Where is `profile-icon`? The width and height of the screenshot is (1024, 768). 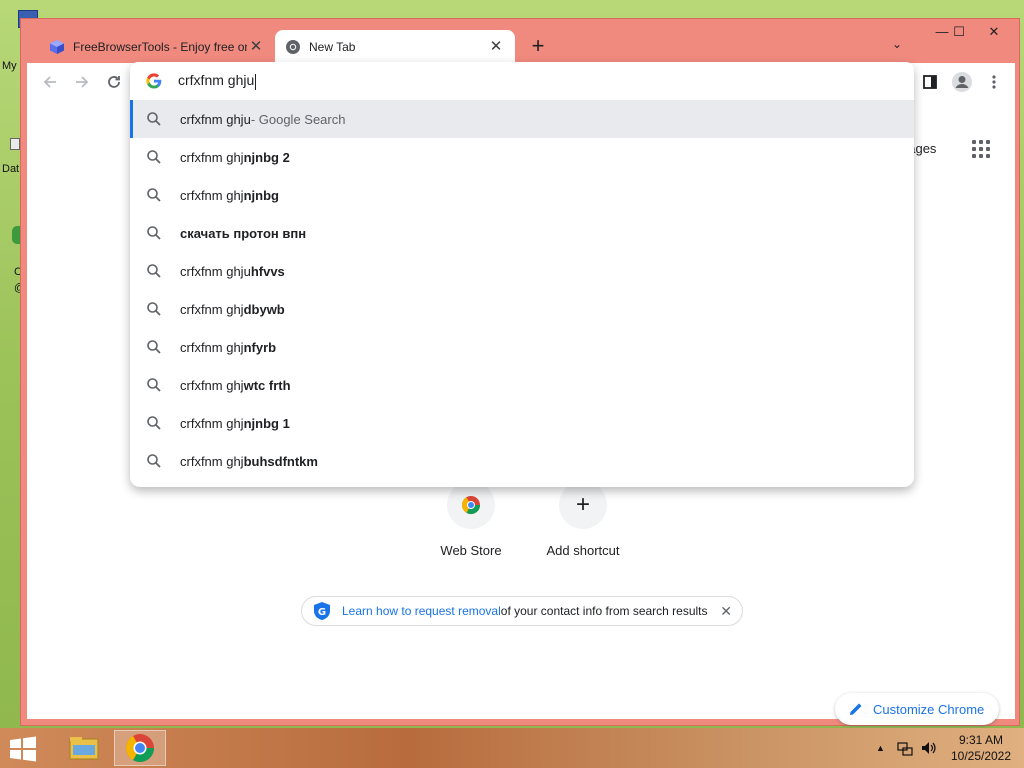
profile-icon is located at coordinates (962, 82).